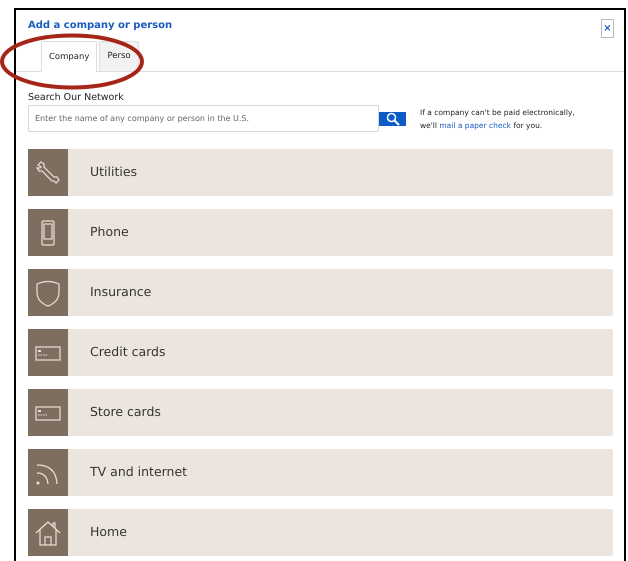 This screenshot has width=628, height=561. I want to click on category-row: Home, so click(320, 532).